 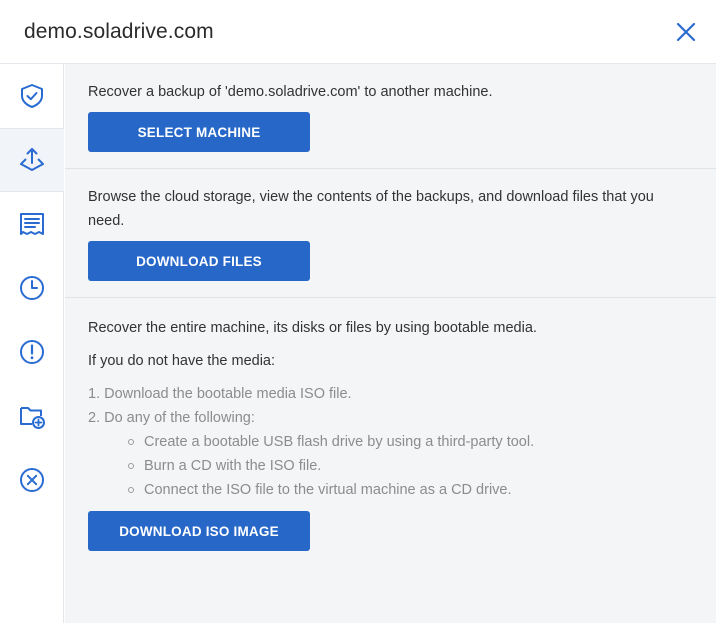 What do you see at coordinates (199, 132) in the screenshot?
I see `select-machine-button: SELECT MACHINE` at bounding box center [199, 132].